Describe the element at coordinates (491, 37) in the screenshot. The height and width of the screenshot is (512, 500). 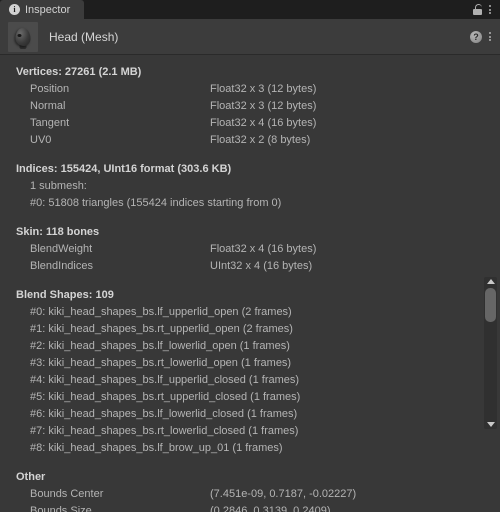
I see `object-kebab-menu-icon` at that location.